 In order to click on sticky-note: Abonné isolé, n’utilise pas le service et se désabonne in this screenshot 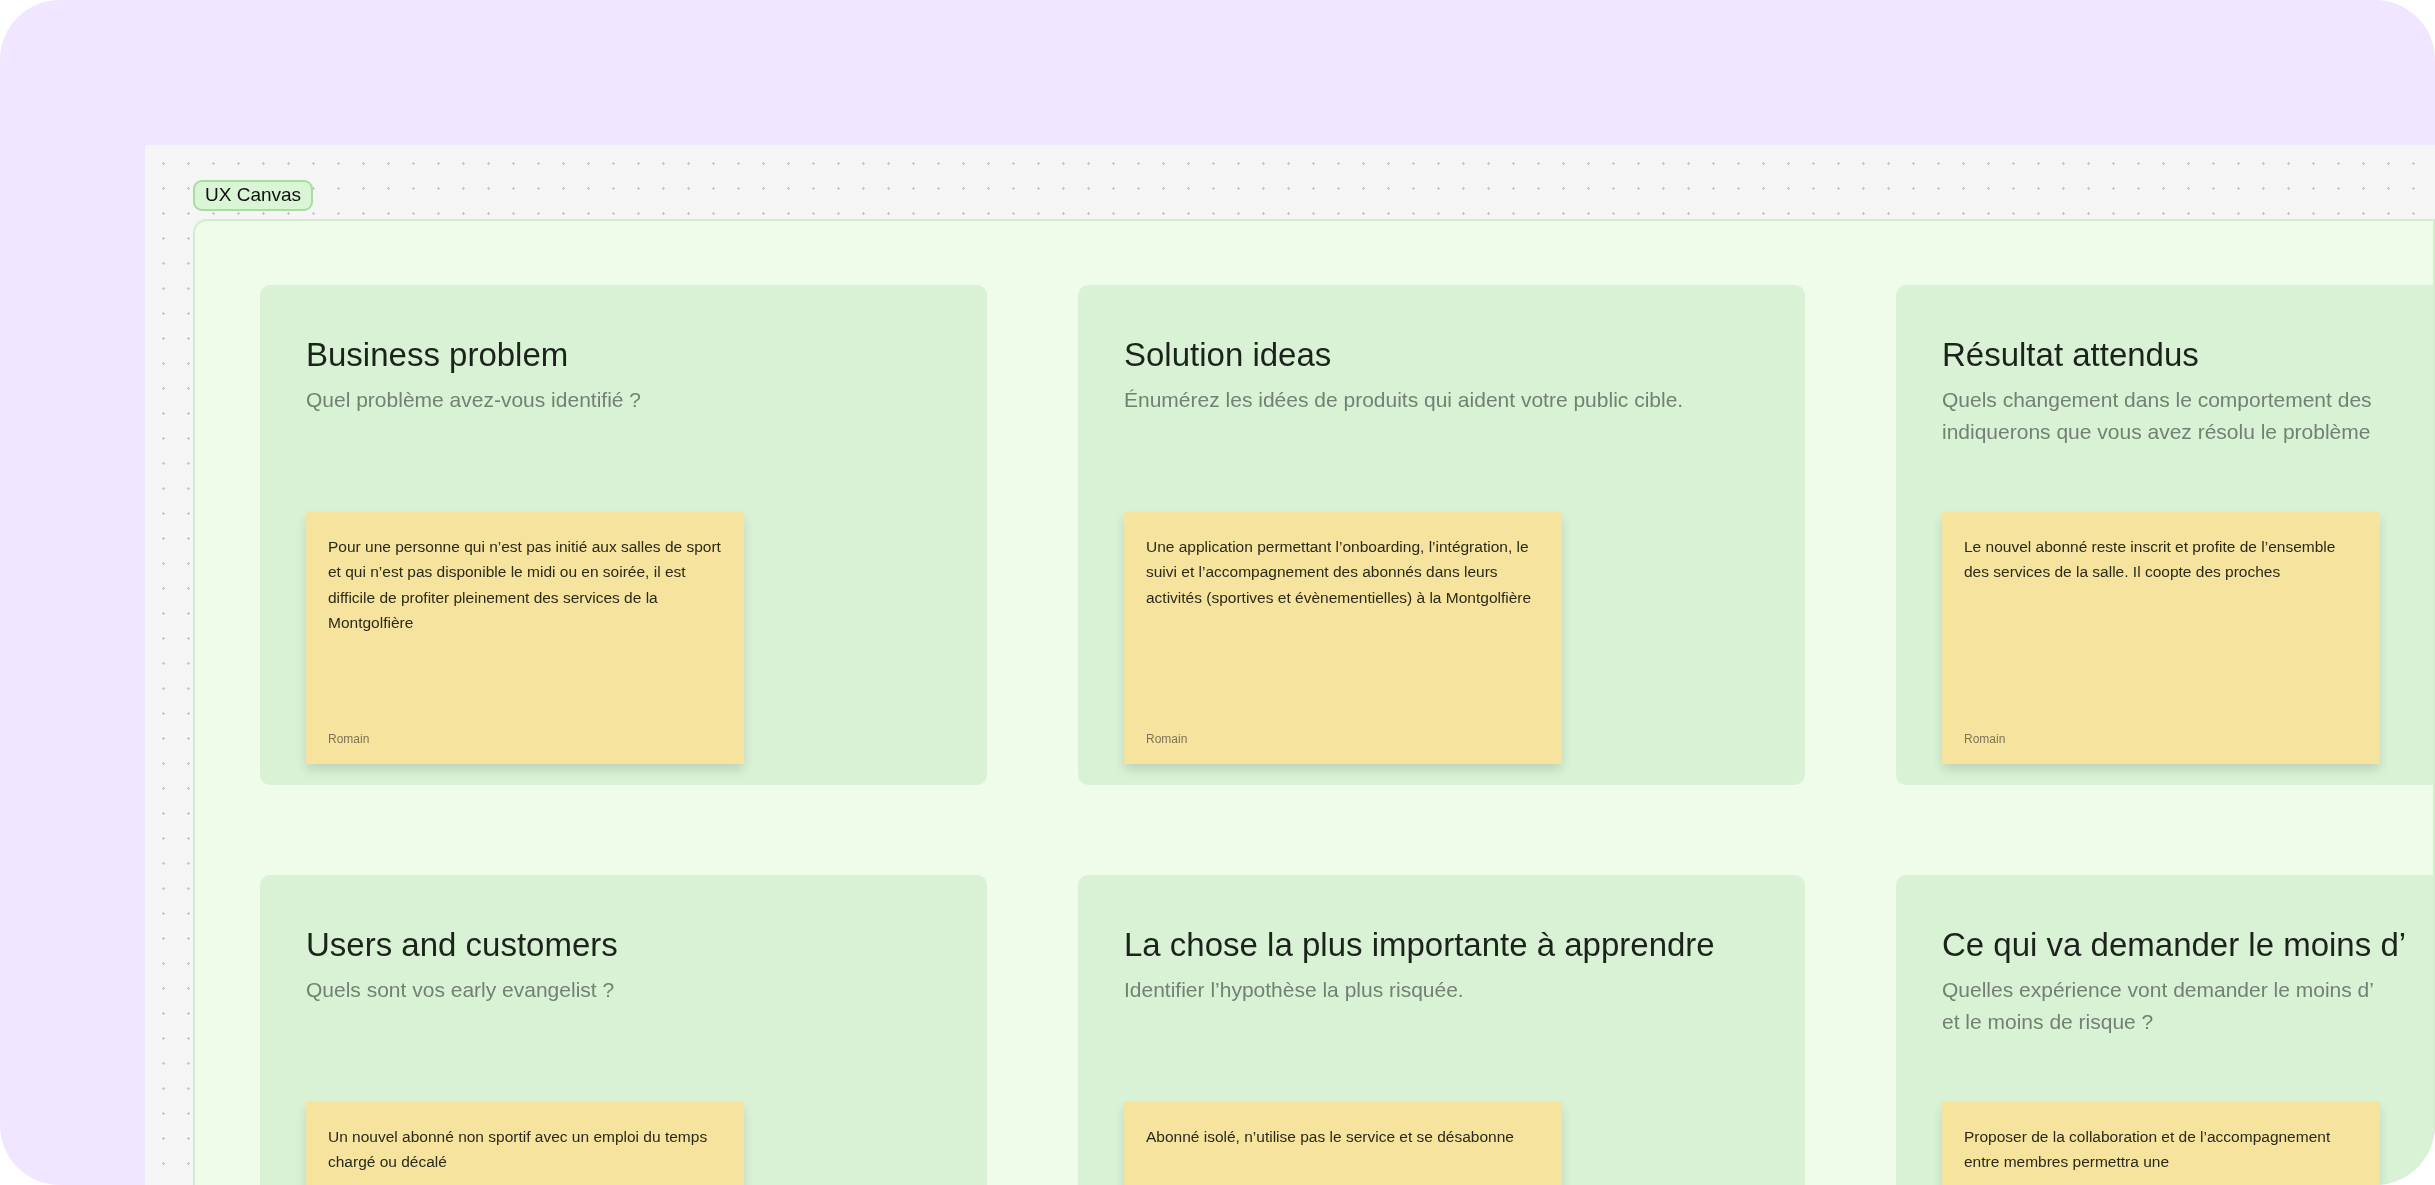, I will do `click(1343, 1143)`.